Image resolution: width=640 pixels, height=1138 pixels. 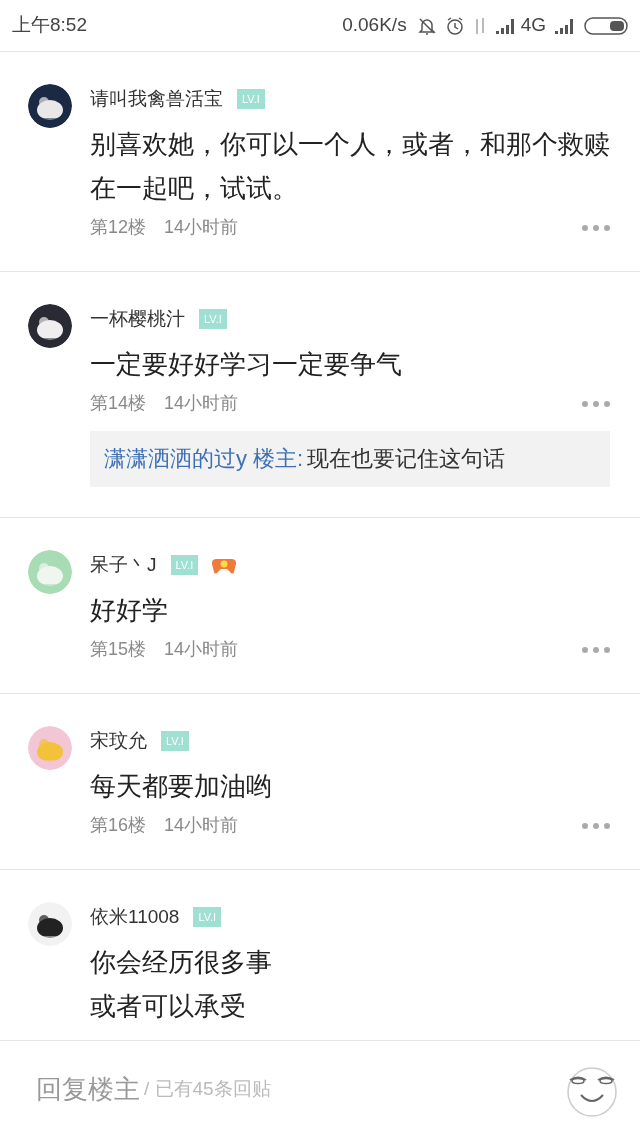 I want to click on post-text: 一定要好好学习一定要争气, so click(x=246, y=364).